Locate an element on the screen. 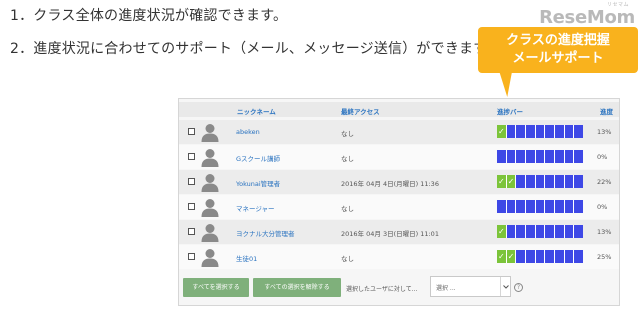 This screenshot has height=315, width=640. deselect-all-button: すべての選択を解除する is located at coordinates (297, 287).